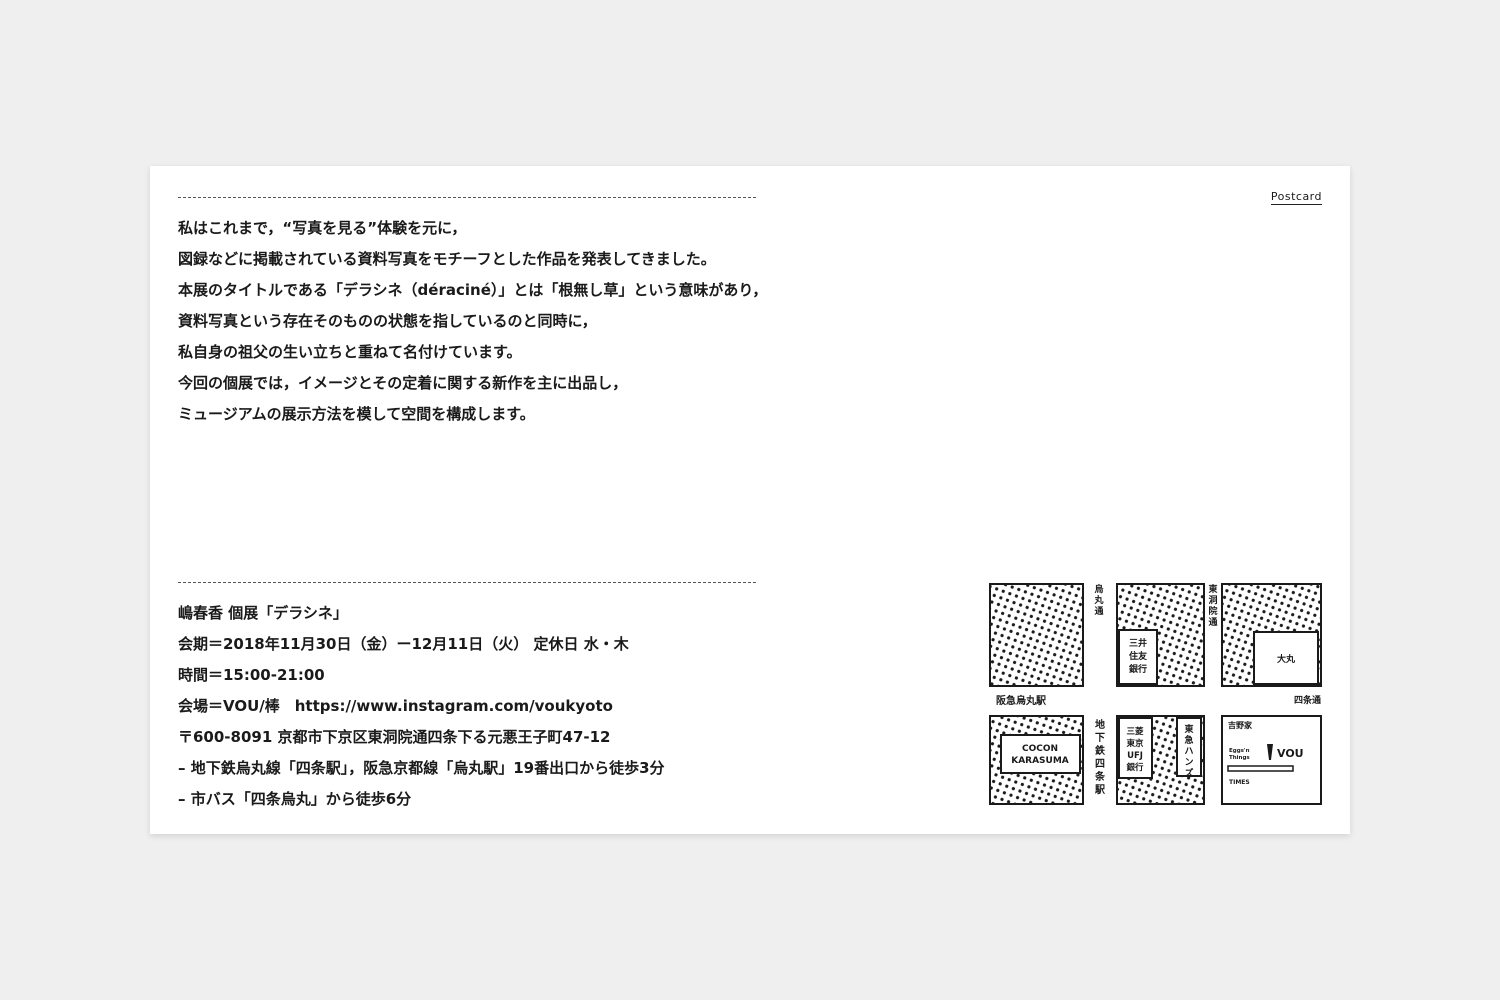  Describe the element at coordinates (1290, 753) in the screenshot. I see `label-vou: VOU` at that location.